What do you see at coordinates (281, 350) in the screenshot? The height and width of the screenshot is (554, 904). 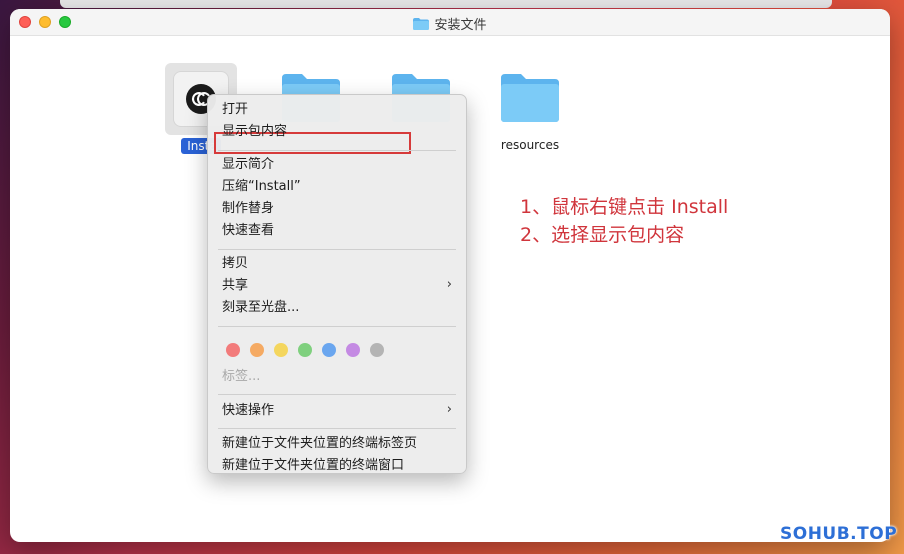 I see `tag-yellow` at bounding box center [281, 350].